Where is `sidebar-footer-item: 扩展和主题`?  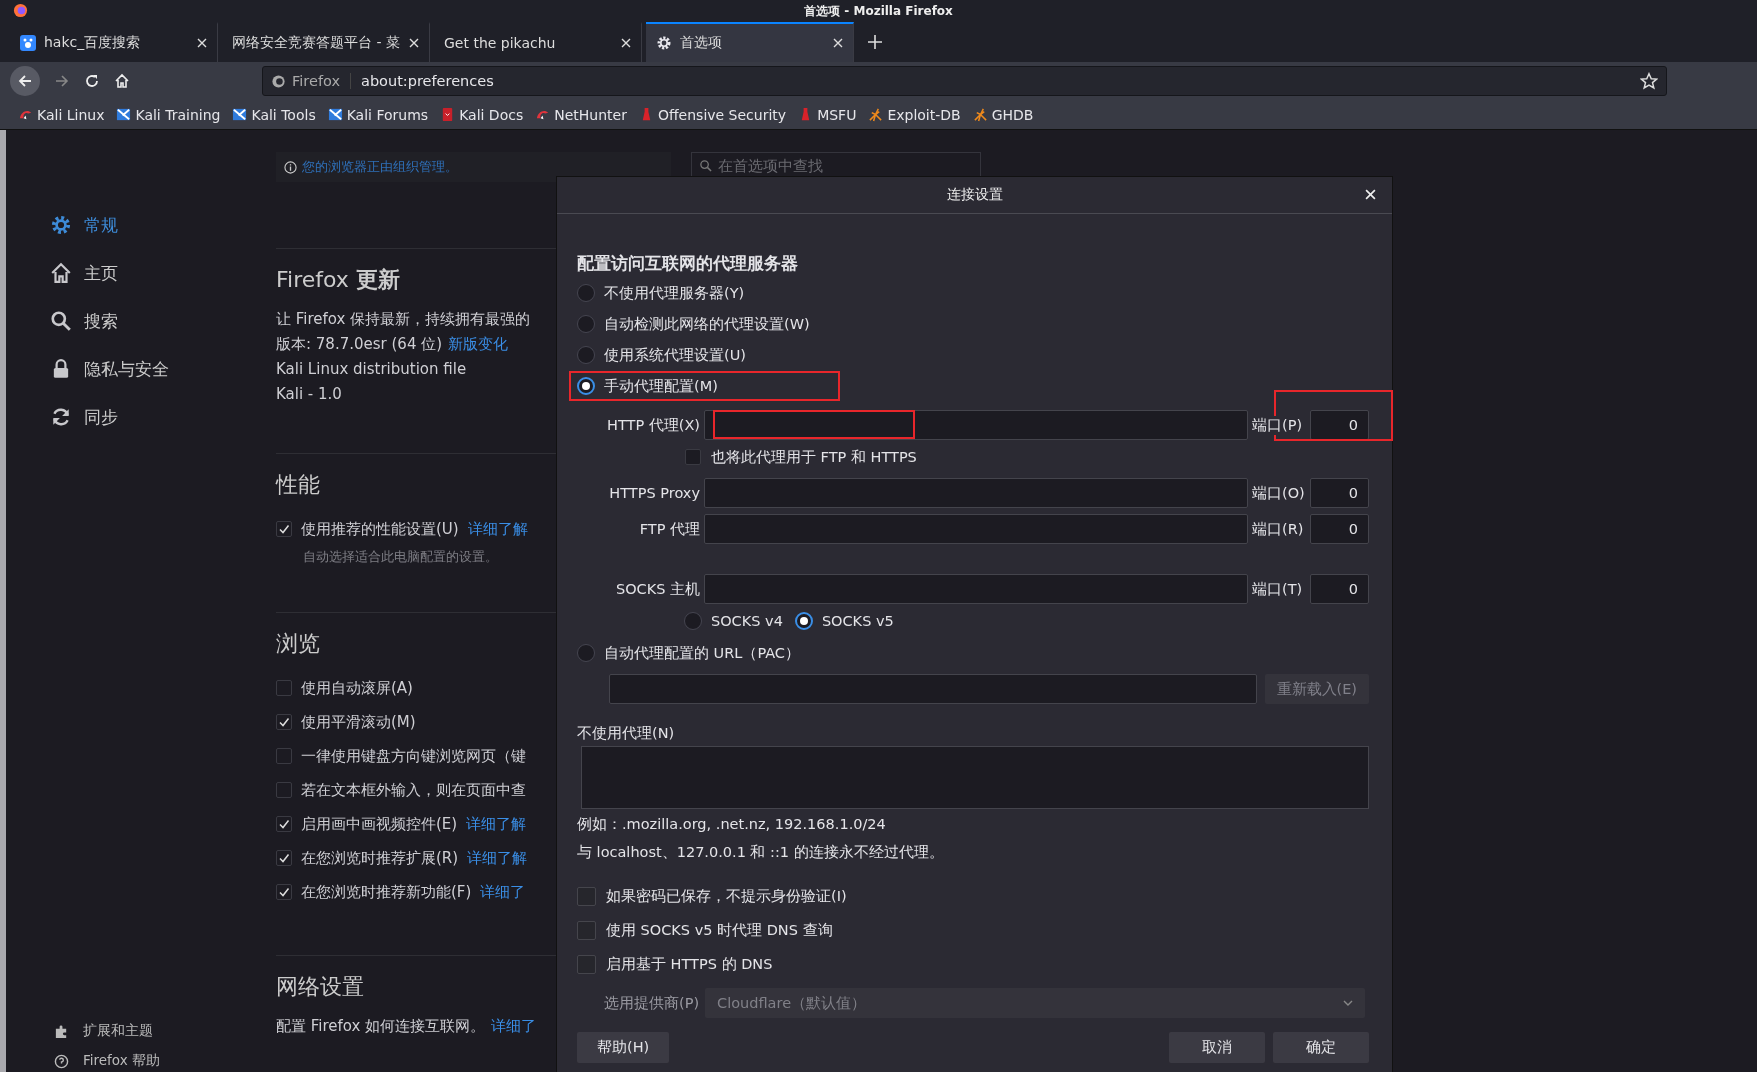 sidebar-footer-item: 扩展和主题 is located at coordinates (165, 1031).